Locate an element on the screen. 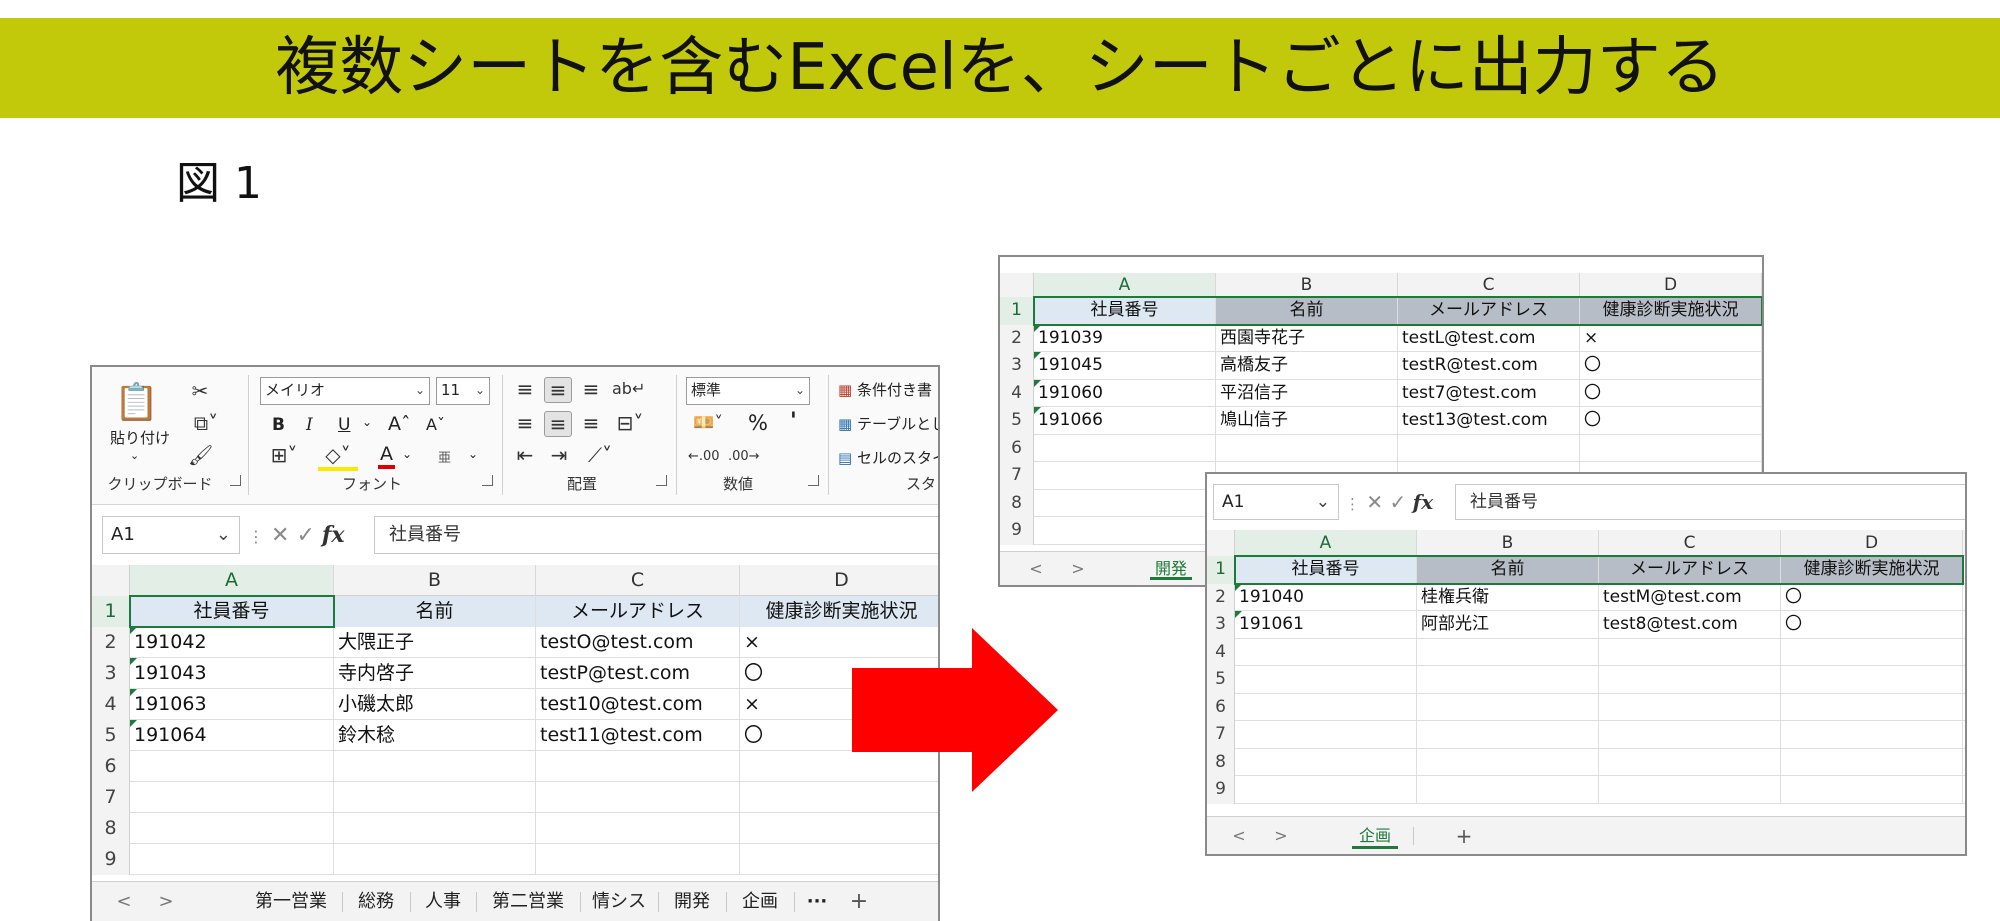 The width and height of the screenshot is (2000, 921). cell: 阿部光江 is located at coordinates (1508, 625).